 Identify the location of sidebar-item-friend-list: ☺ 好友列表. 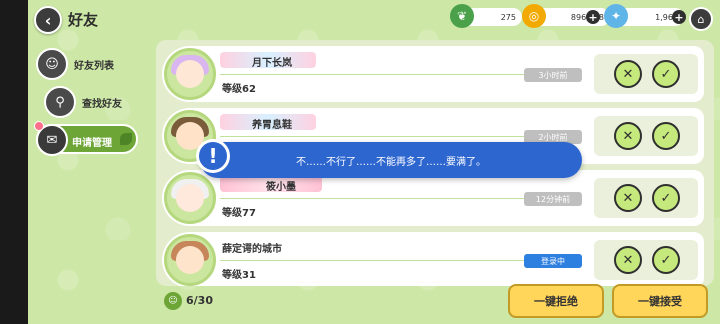
(75, 64).